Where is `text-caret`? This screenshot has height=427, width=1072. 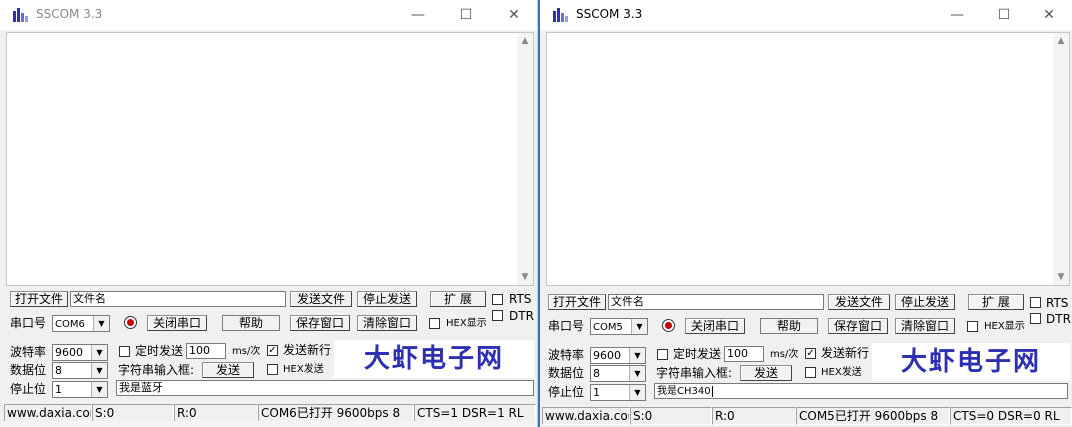
text-caret is located at coordinates (712, 391).